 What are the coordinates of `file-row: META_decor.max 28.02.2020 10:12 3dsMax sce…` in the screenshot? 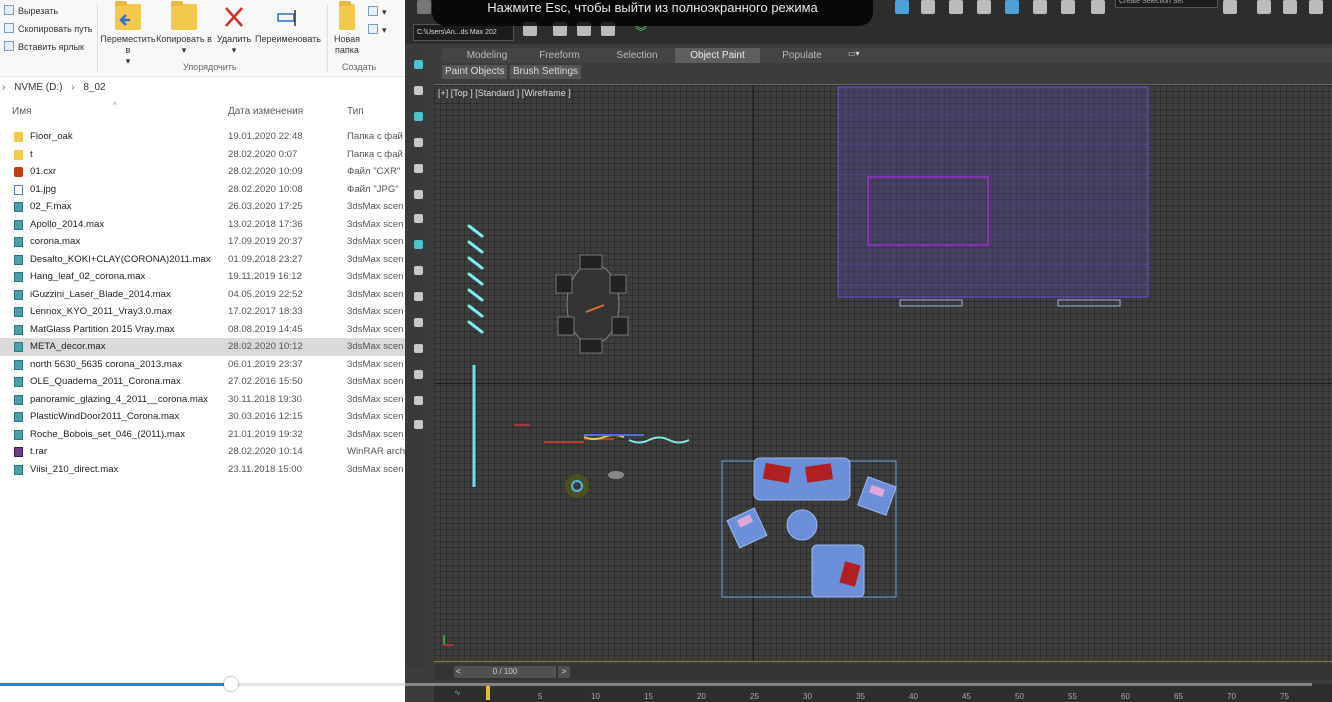 It's located at (202, 347).